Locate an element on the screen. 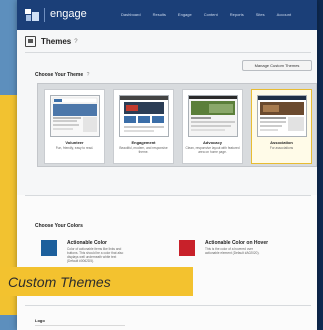 This screenshot has height=330, width=323. brand-name: engage is located at coordinates (68, 14).